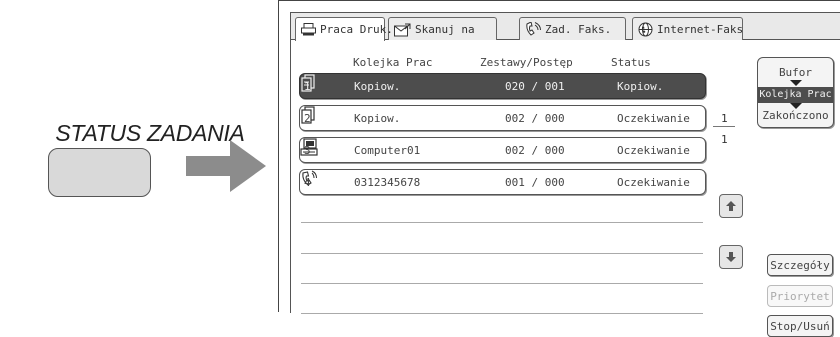  I want to click on job-row: 2 Kopiow. 002 / 000 Oczekiwanie, so click(502, 118).